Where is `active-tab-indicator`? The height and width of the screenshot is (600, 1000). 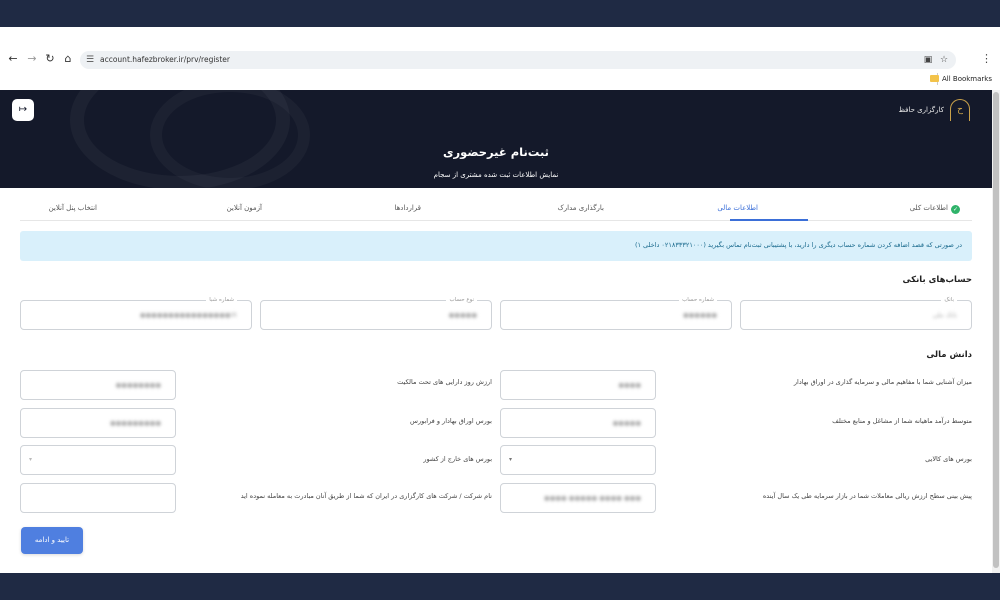 active-tab-indicator is located at coordinates (769, 220).